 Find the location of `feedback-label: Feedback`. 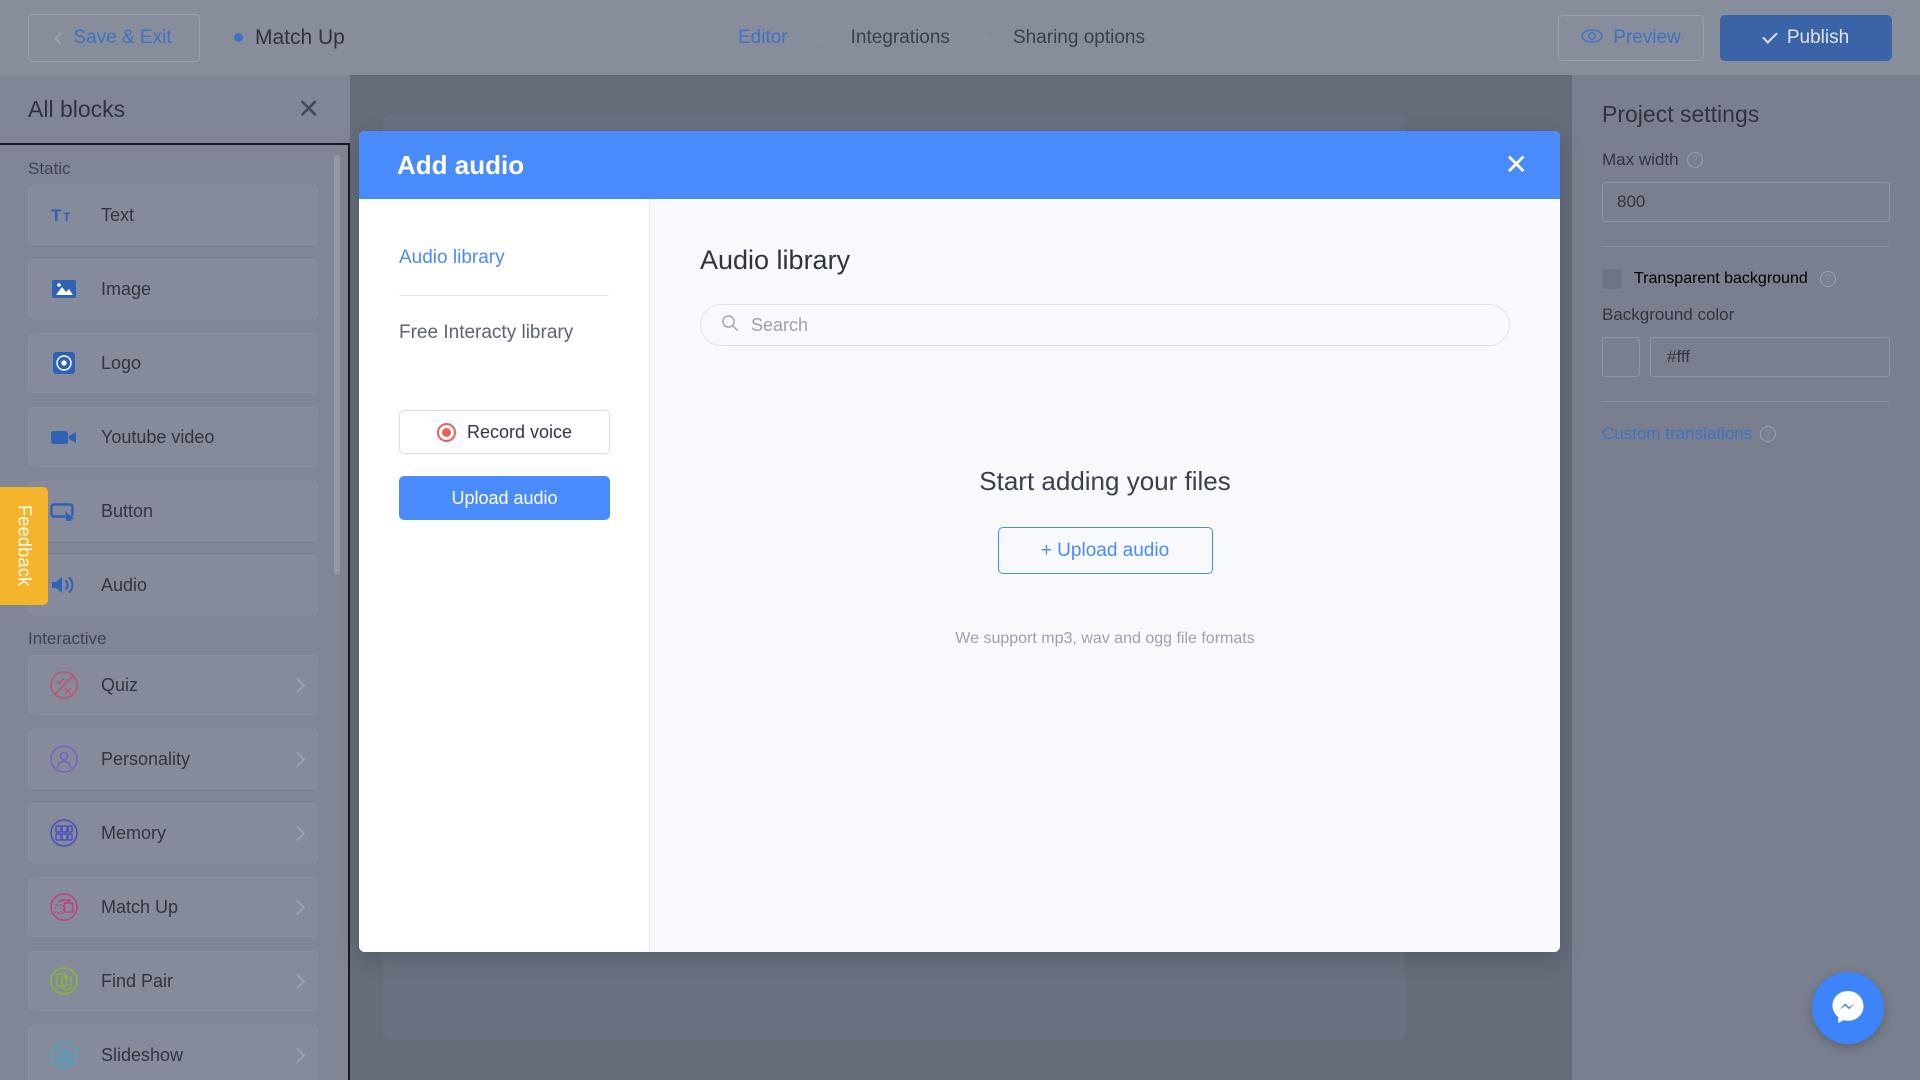

feedback-label: Feedback is located at coordinates (24, 546).